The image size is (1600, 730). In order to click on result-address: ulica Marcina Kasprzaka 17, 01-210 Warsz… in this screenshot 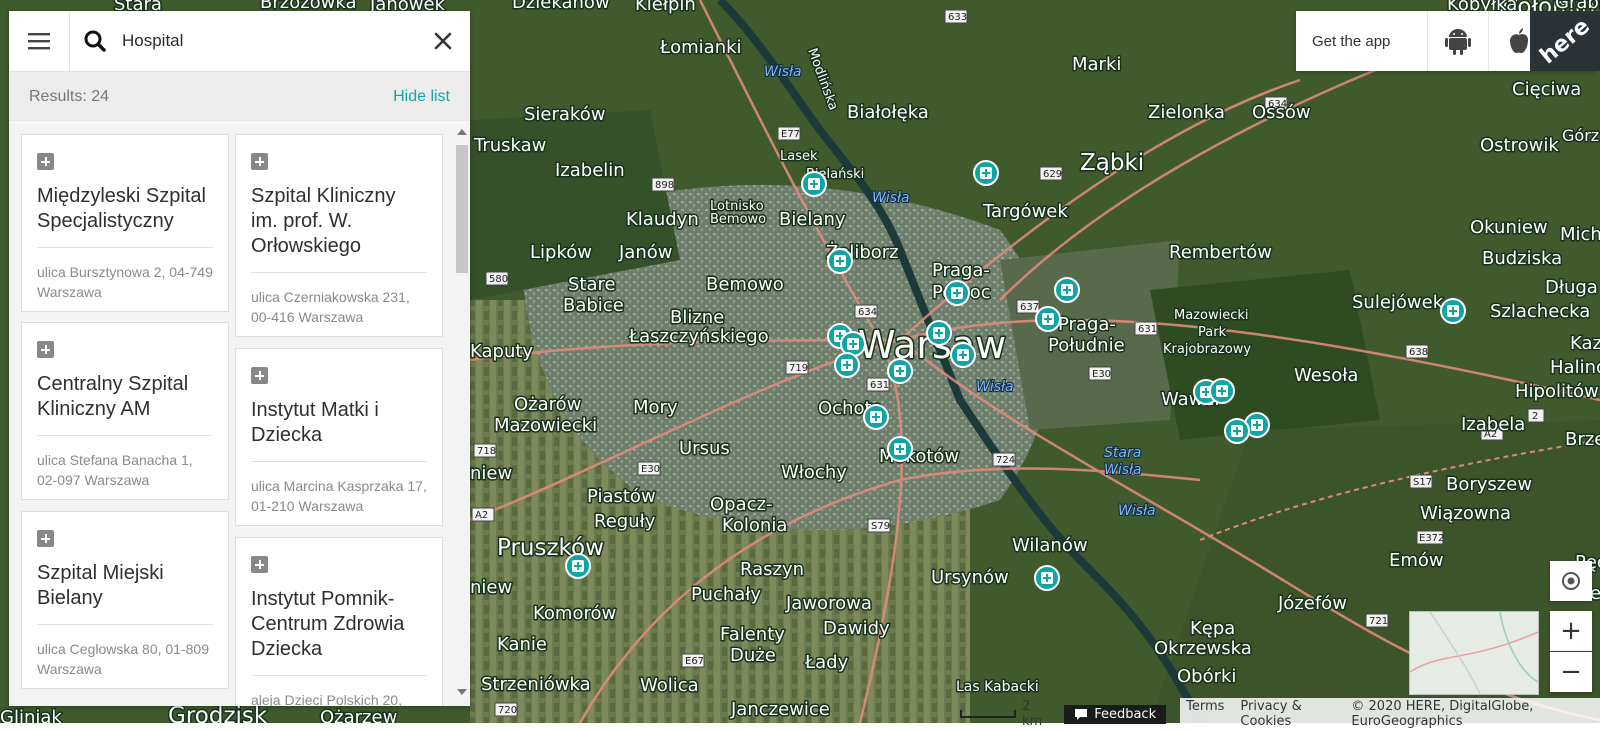, I will do `click(339, 496)`.